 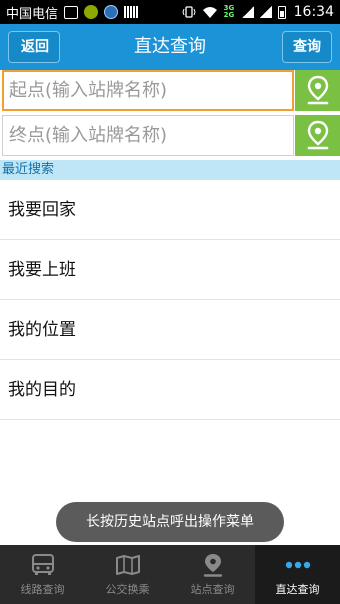 I want to click on start-row: 起点(输入站牌名称), so click(x=170, y=90).